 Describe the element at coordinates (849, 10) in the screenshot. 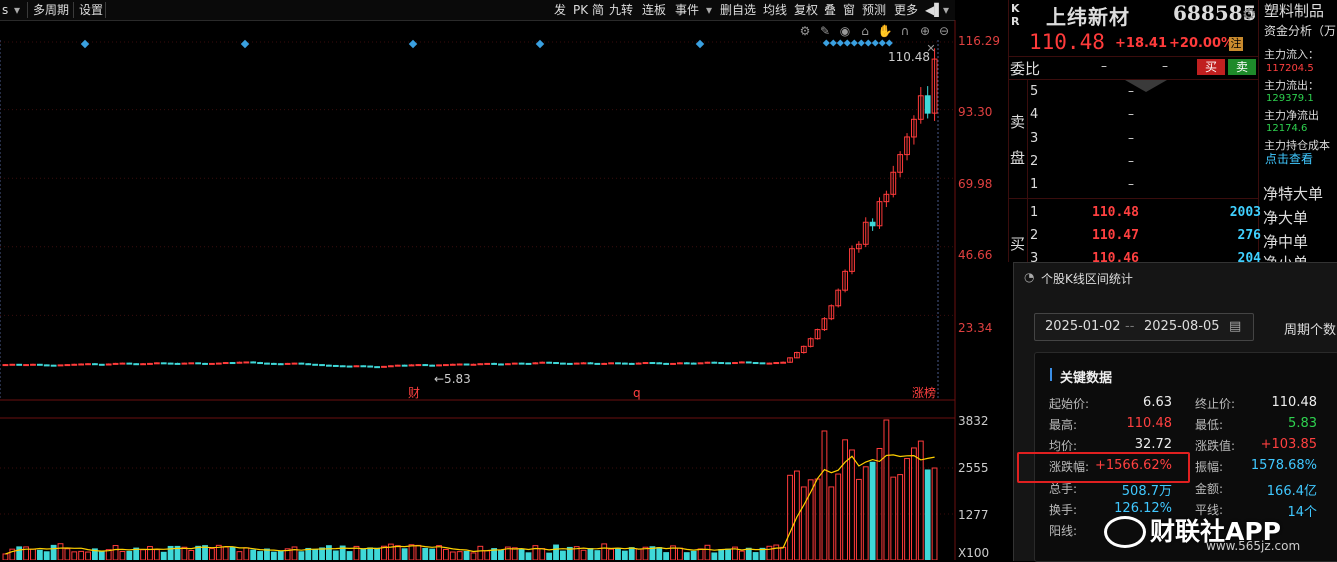

I see `toolbar-window: 窗` at that location.